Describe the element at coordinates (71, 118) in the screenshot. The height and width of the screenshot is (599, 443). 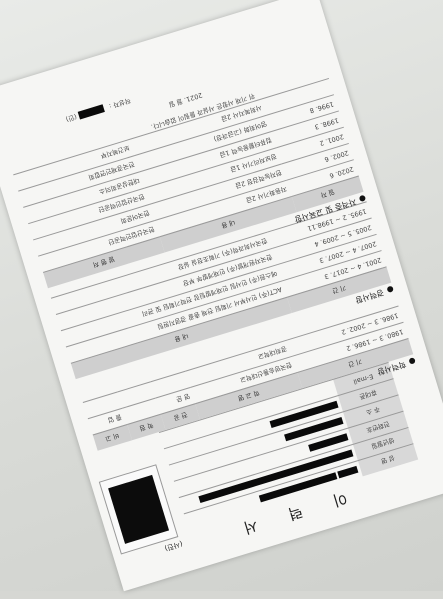
I see `signature-suffix: (인)` at that location.